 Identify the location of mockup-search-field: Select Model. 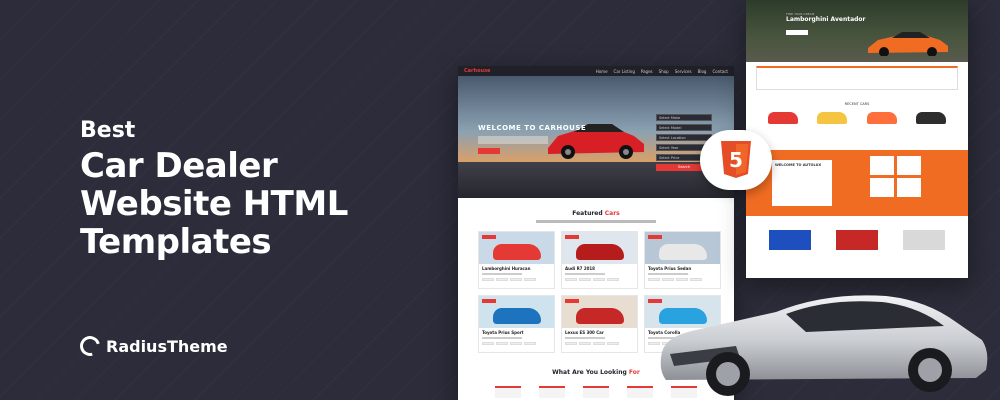
(684, 127).